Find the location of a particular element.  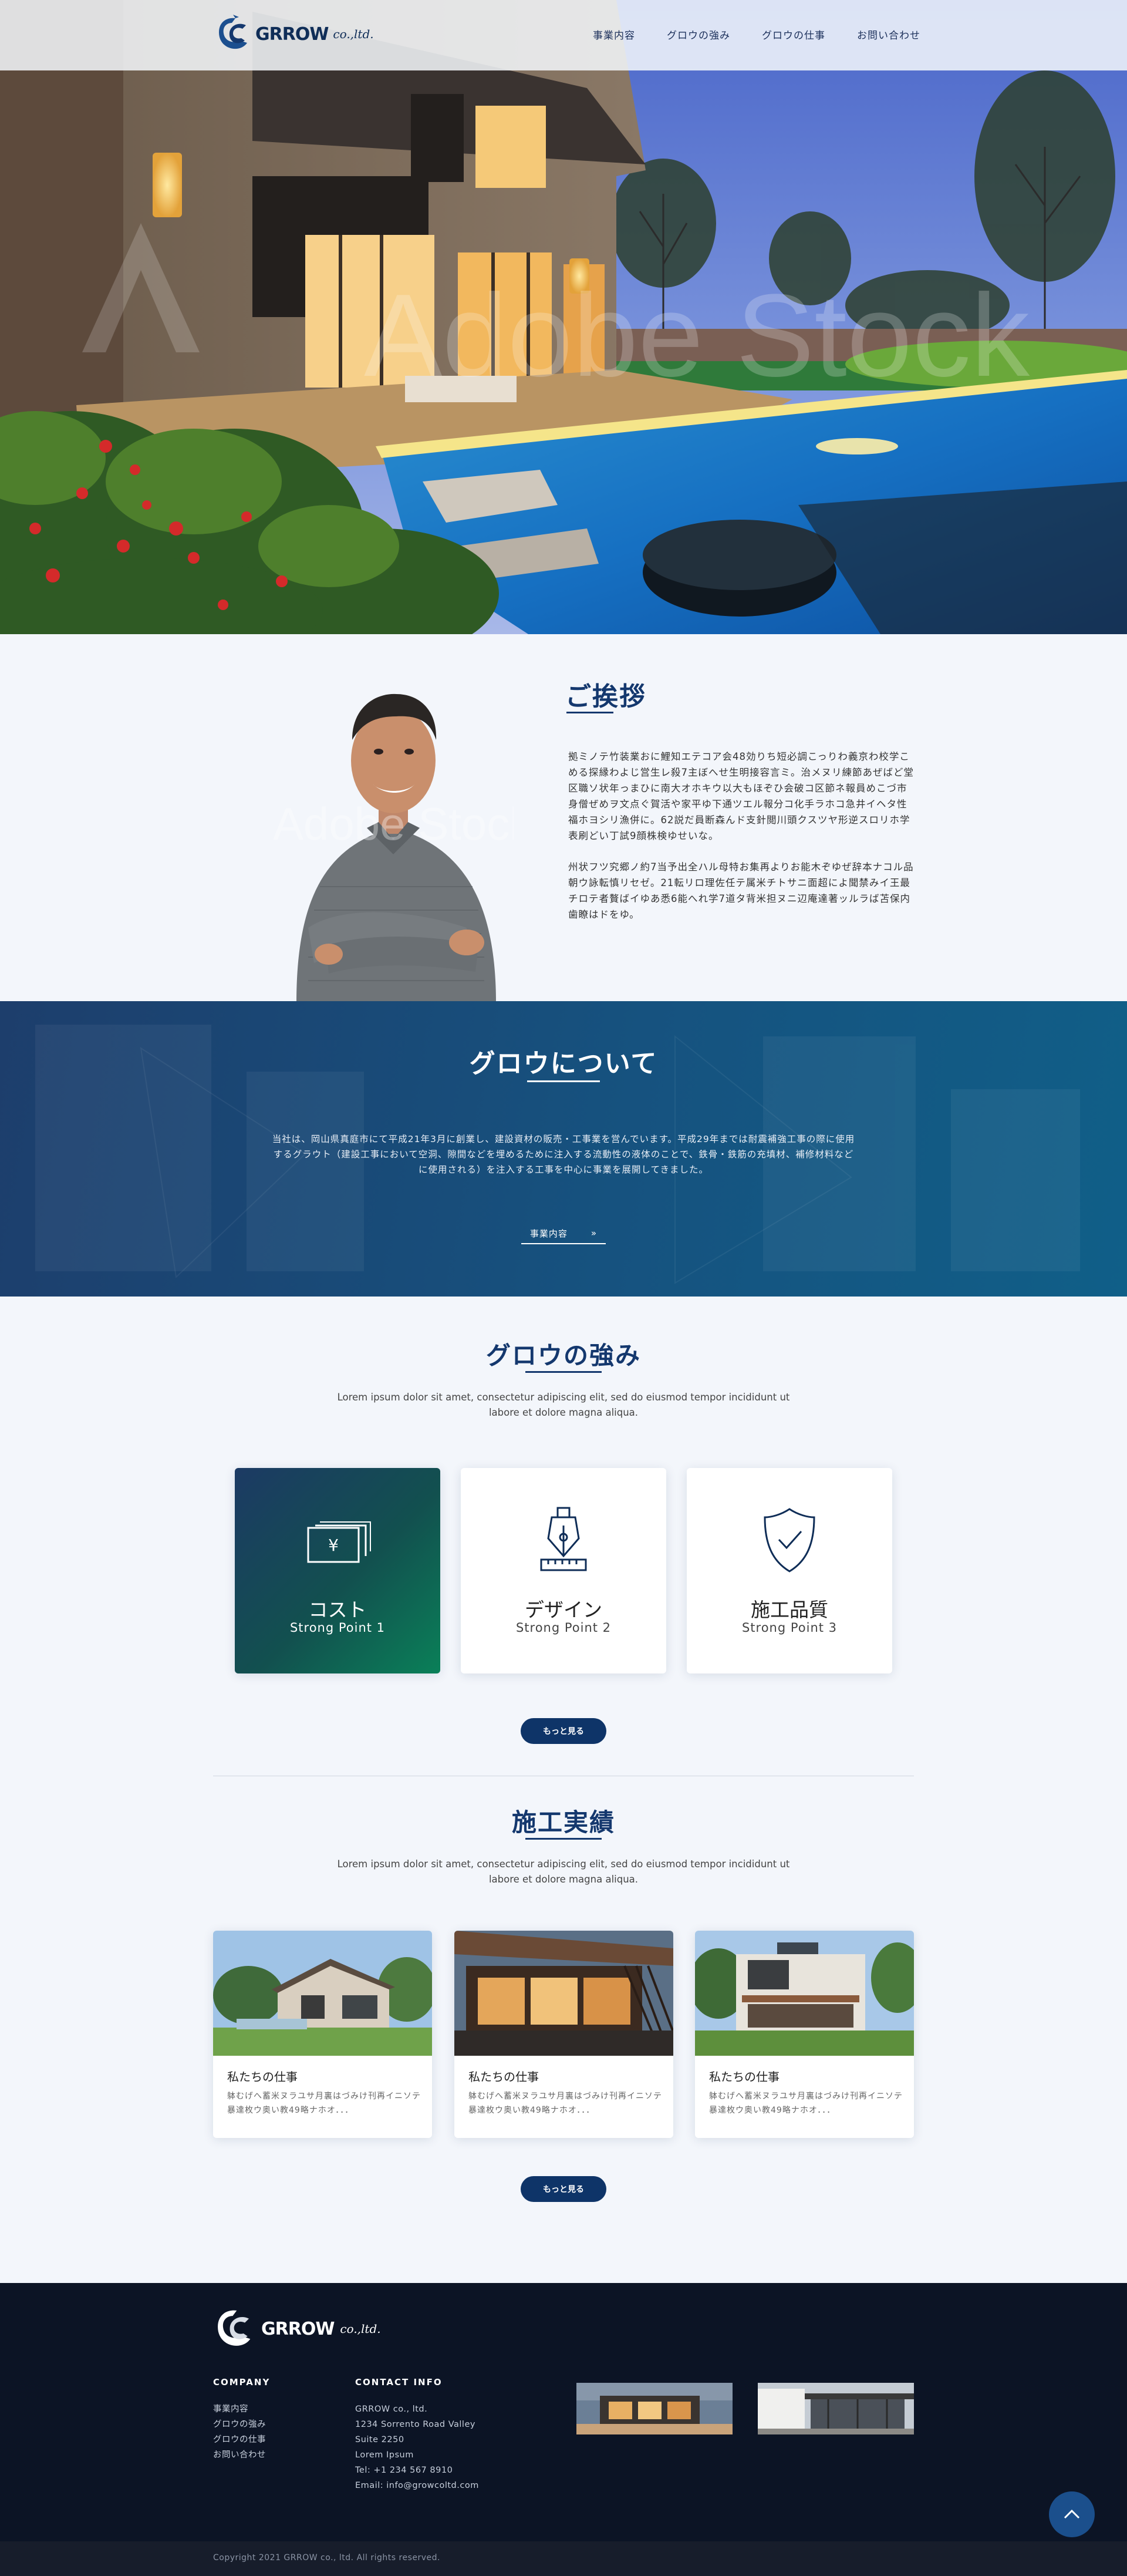

footer-link-strengths: グロウの強み is located at coordinates (240, 2424).